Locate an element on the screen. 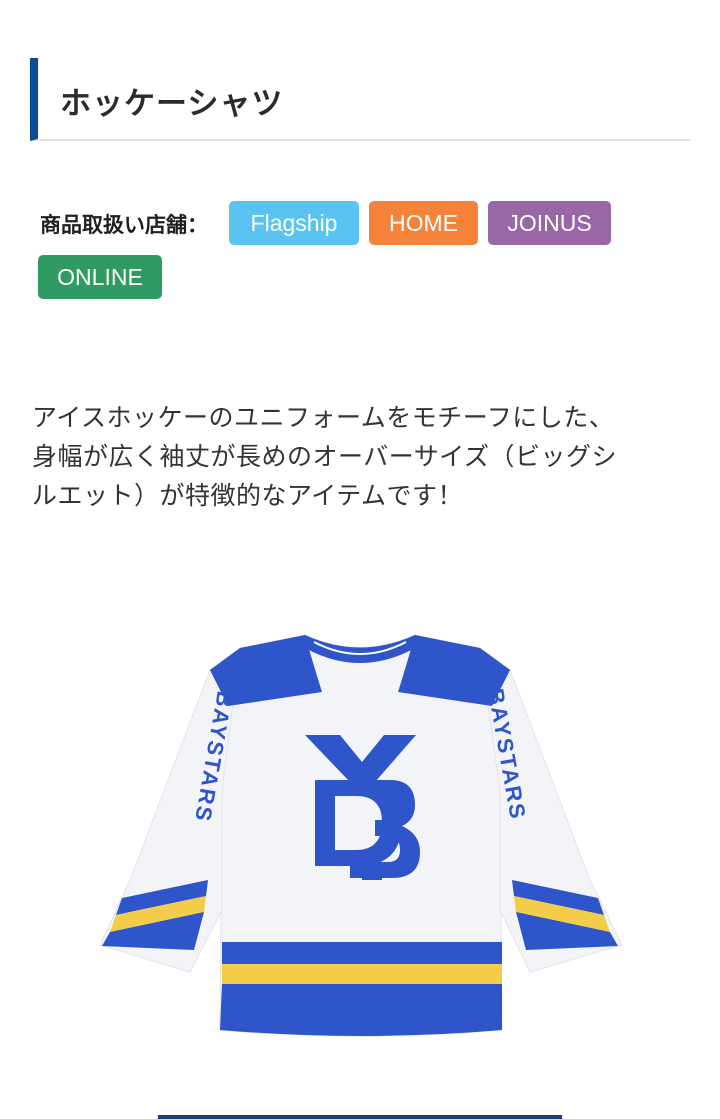 The image size is (720, 1119). hem-stripe-yellow is located at coordinates (362, 974).